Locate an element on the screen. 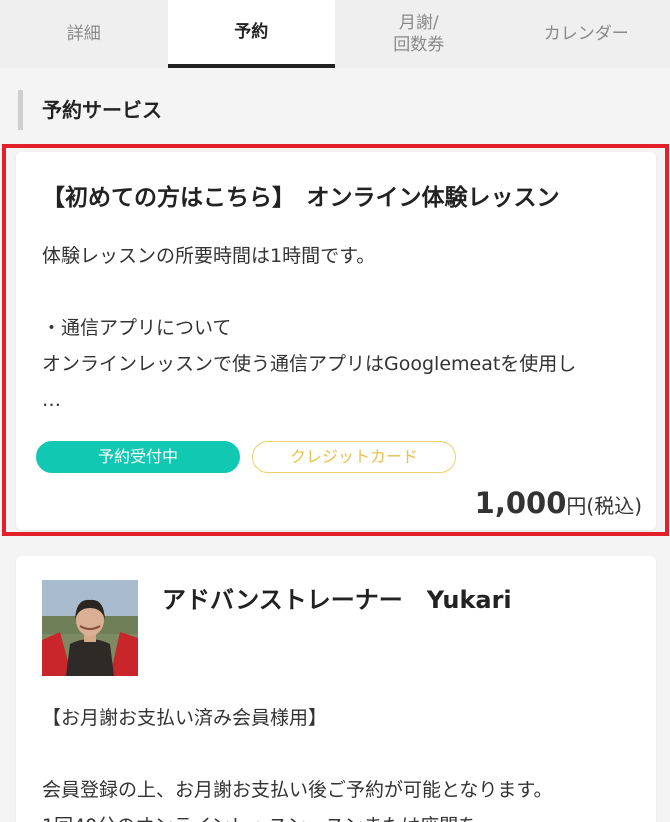 This screenshot has height=822, width=670. trainer-photo-image is located at coordinates (90, 628).